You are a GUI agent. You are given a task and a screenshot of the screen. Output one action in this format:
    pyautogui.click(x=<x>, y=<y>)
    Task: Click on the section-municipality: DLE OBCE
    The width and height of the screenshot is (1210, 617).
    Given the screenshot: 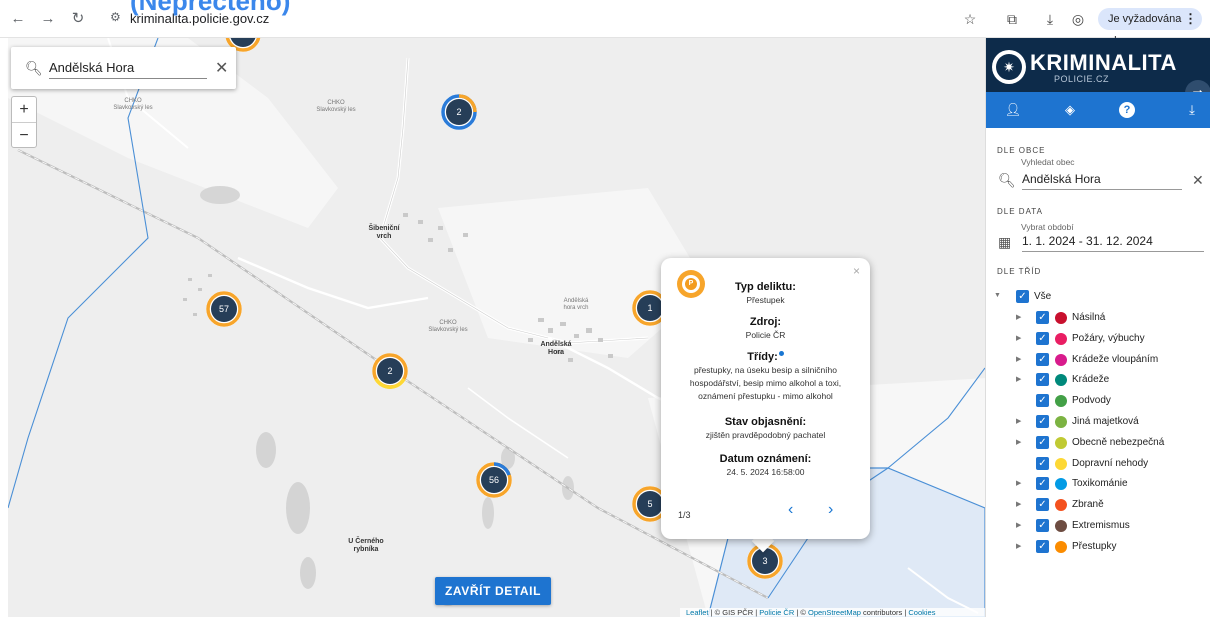 What is the action you would take?
    pyautogui.click(x=1021, y=150)
    